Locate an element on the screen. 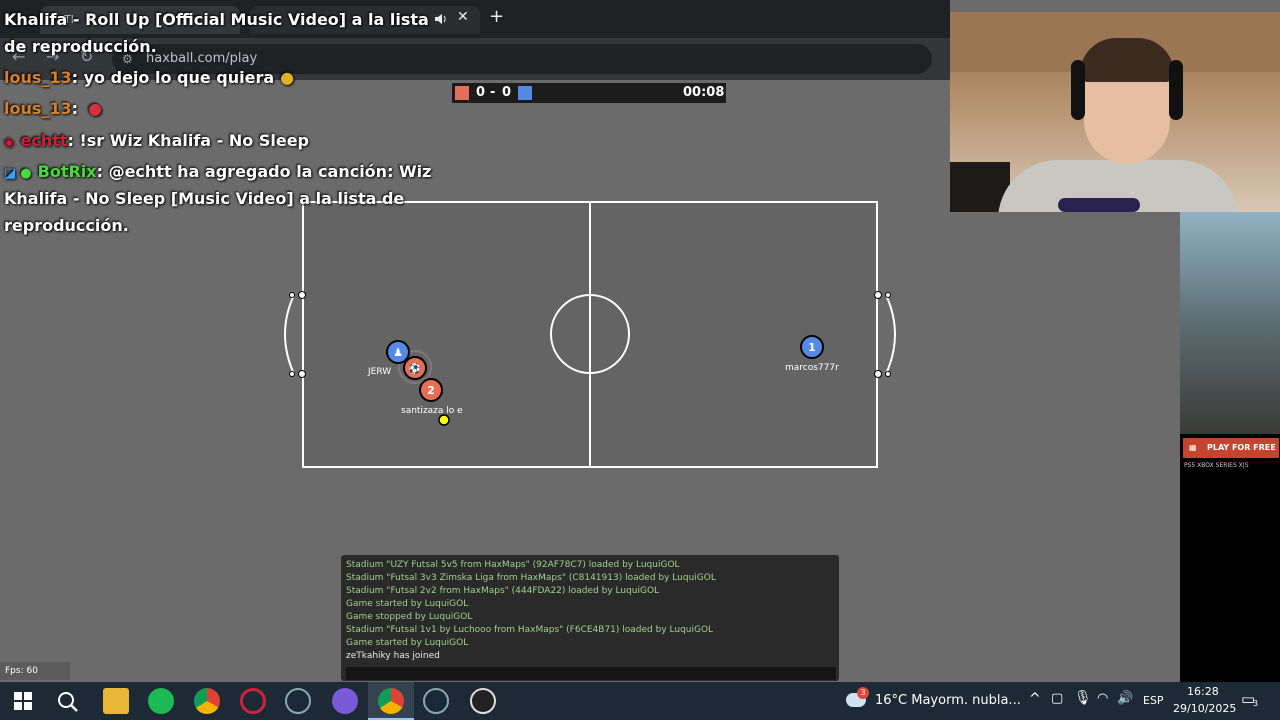 The image size is (1280, 720). steam-secondary-icon is located at coordinates (436, 701).